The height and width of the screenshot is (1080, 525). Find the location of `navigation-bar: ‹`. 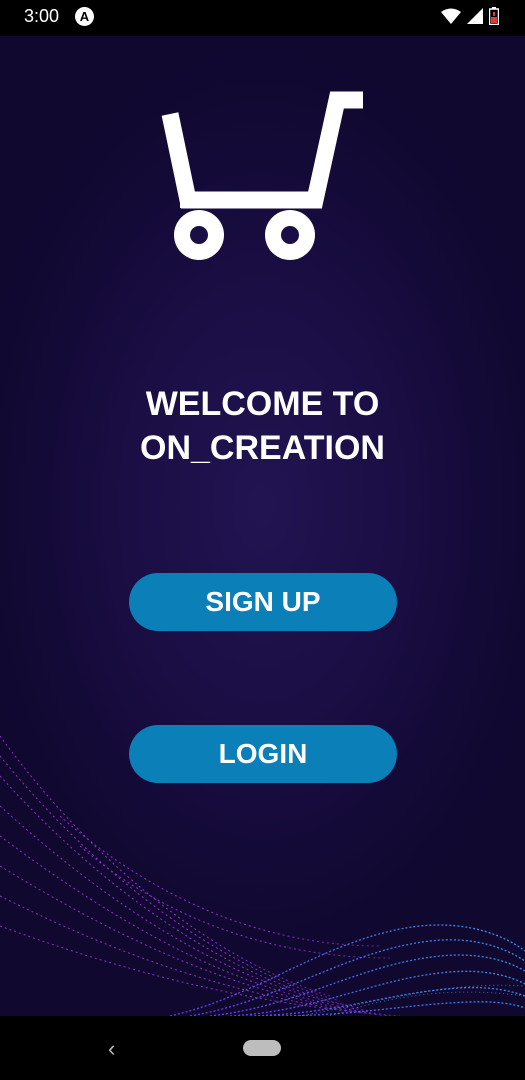

navigation-bar: ‹ is located at coordinates (262, 1048).